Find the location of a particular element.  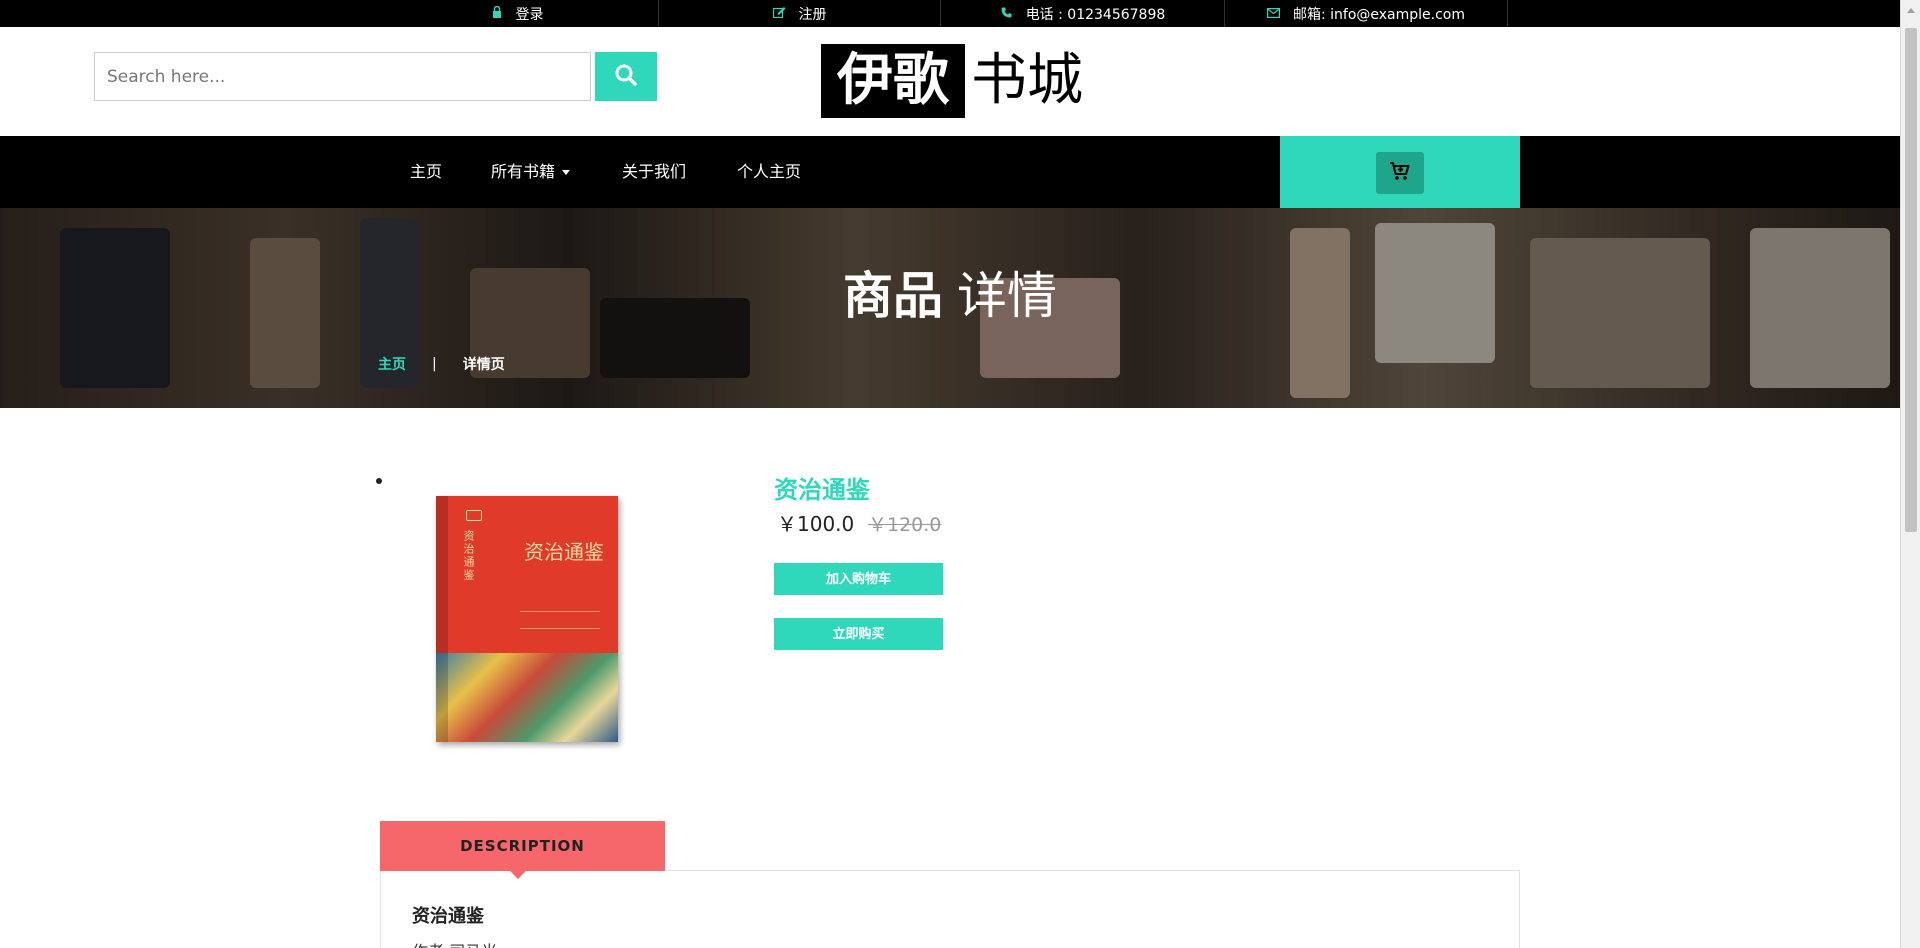

cart-button is located at coordinates (1400, 173).